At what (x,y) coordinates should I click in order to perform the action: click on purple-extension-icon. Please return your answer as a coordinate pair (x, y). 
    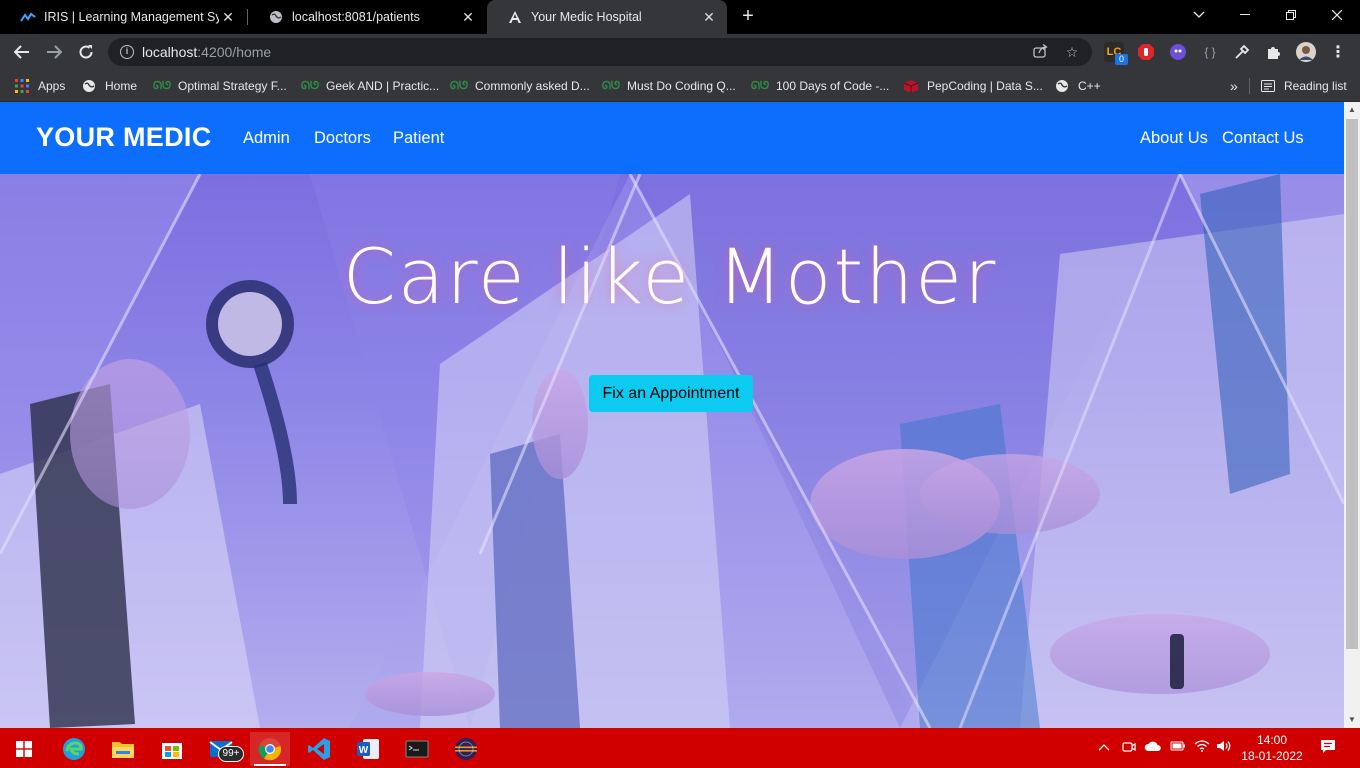
    Looking at the image, I should click on (1178, 52).